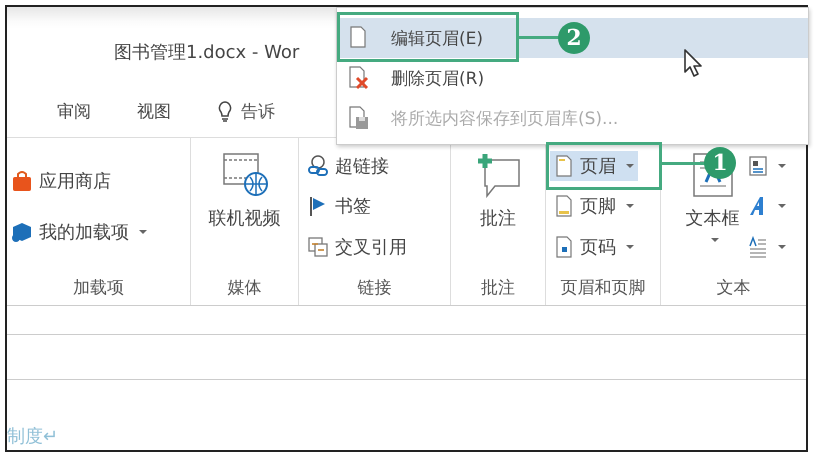  What do you see at coordinates (498, 206) in the screenshot?
I see `ribbon-button: 批注` at bounding box center [498, 206].